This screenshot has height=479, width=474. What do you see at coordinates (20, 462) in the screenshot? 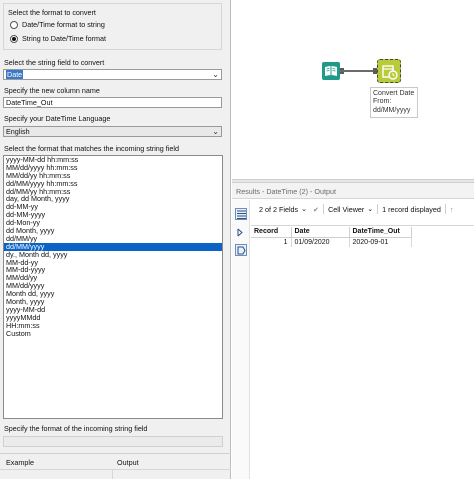
I see `grid-header-example: Example` at bounding box center [20, 462].